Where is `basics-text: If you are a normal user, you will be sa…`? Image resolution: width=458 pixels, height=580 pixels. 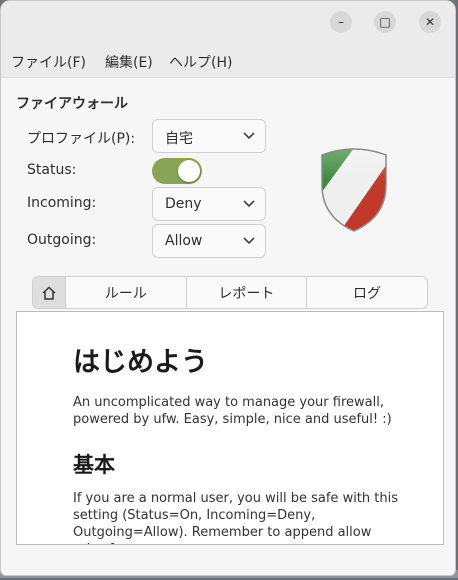
basics-text: If you are a normal user, you will be sa… is located at coordinates (235, 517).